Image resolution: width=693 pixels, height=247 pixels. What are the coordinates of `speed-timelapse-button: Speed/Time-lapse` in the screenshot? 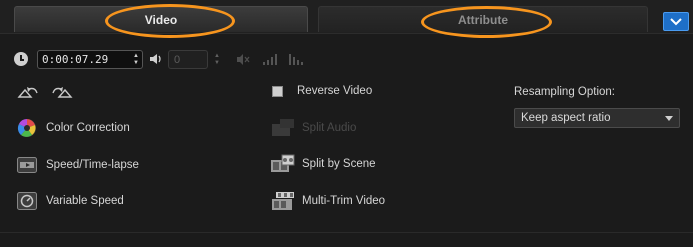 It's located at (77, 165).